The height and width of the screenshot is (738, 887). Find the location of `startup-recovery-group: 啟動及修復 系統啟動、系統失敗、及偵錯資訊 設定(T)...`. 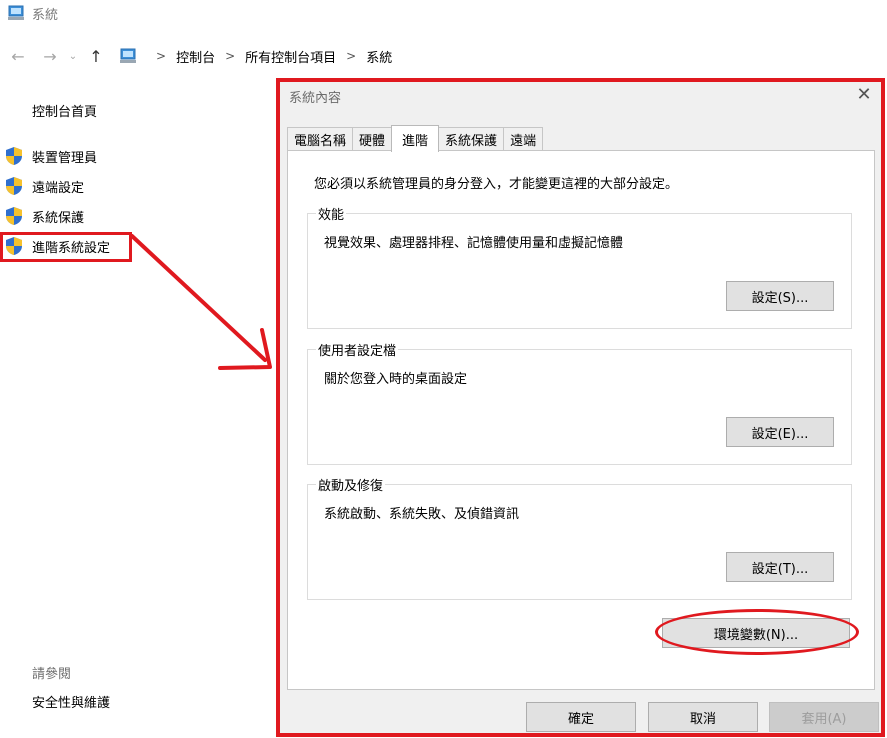

startup-recovery-group: 啟動及修復 系統啟動、系統失敗、及偵錯資訊 設定(T)... is located at coordinates (579, 537).